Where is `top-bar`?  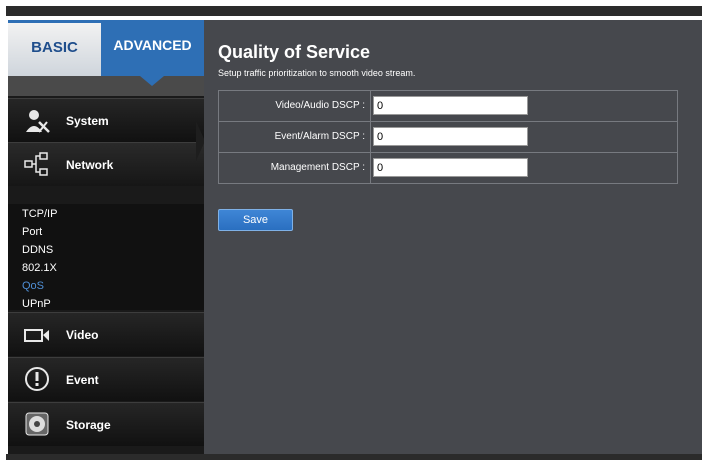 top-bar is located at coordinates (354, 11).